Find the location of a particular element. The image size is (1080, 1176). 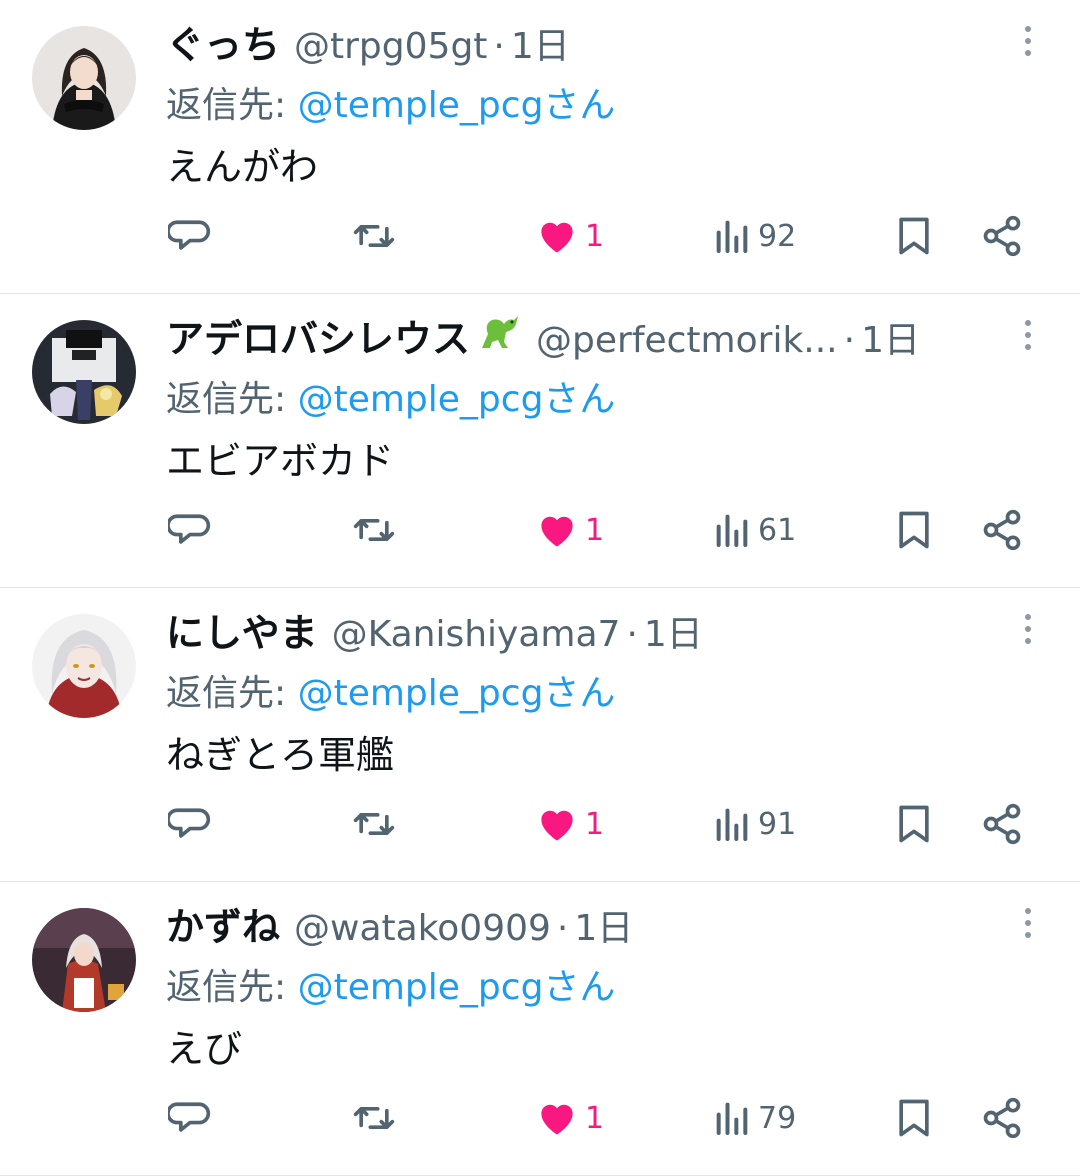

view-count: 61 is located at coordinates (777, 530).